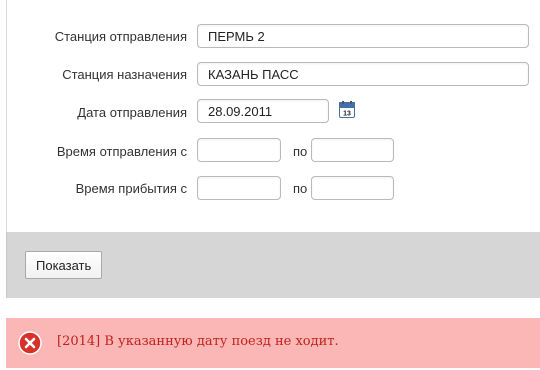  I want to click on arrival-time-label: Время прибытия с, so click(131, 188).